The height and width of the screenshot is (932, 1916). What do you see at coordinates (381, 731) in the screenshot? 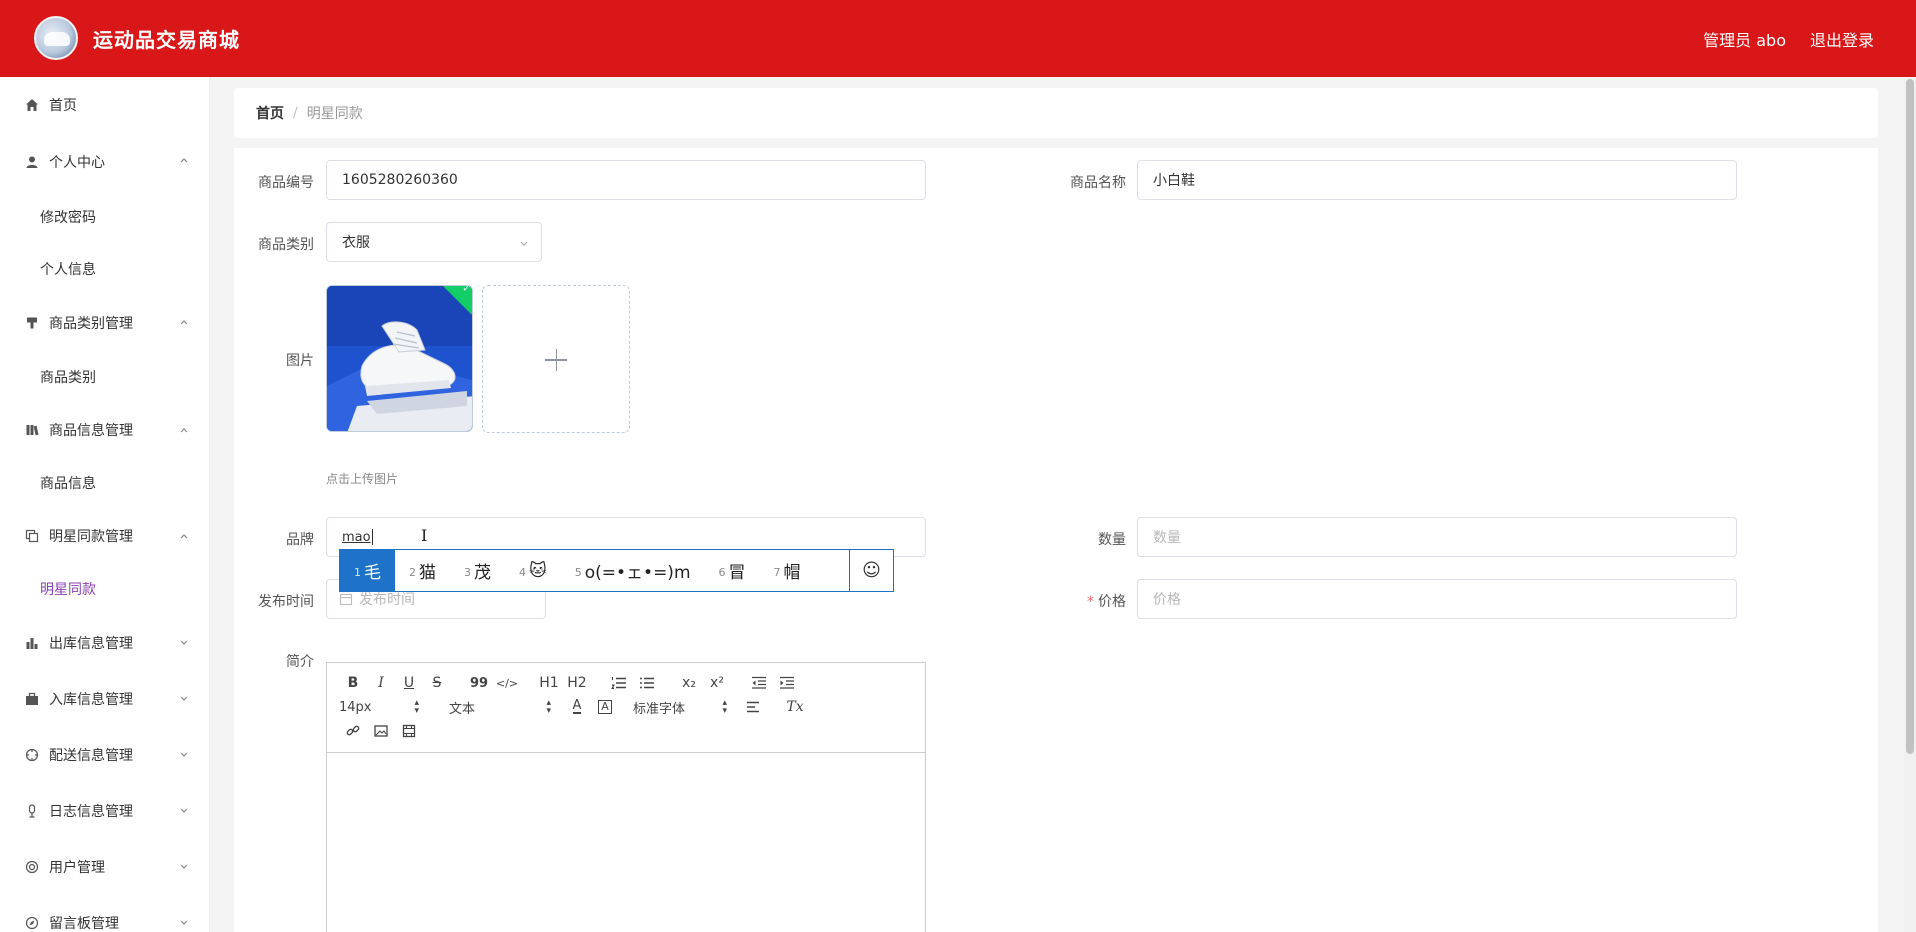
I see `insert-image-button` at bounding box center [381, 731].